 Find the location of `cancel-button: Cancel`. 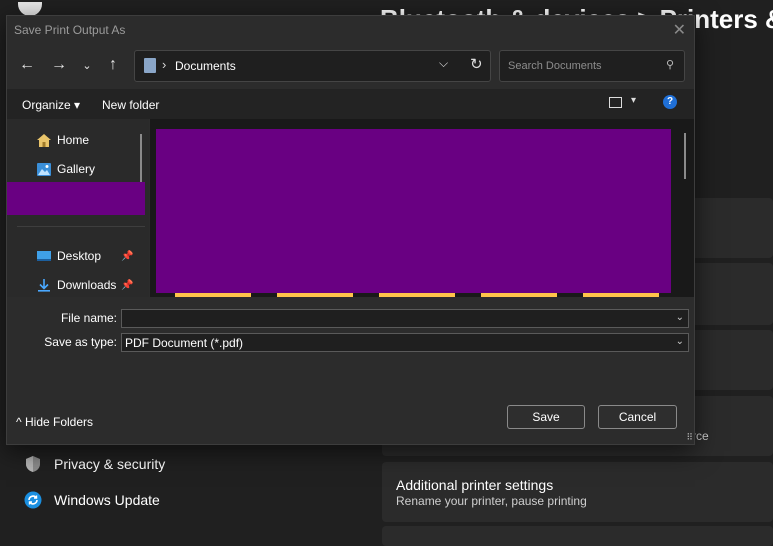

cancel-button: Cancel is located at coordinates (637, 417).